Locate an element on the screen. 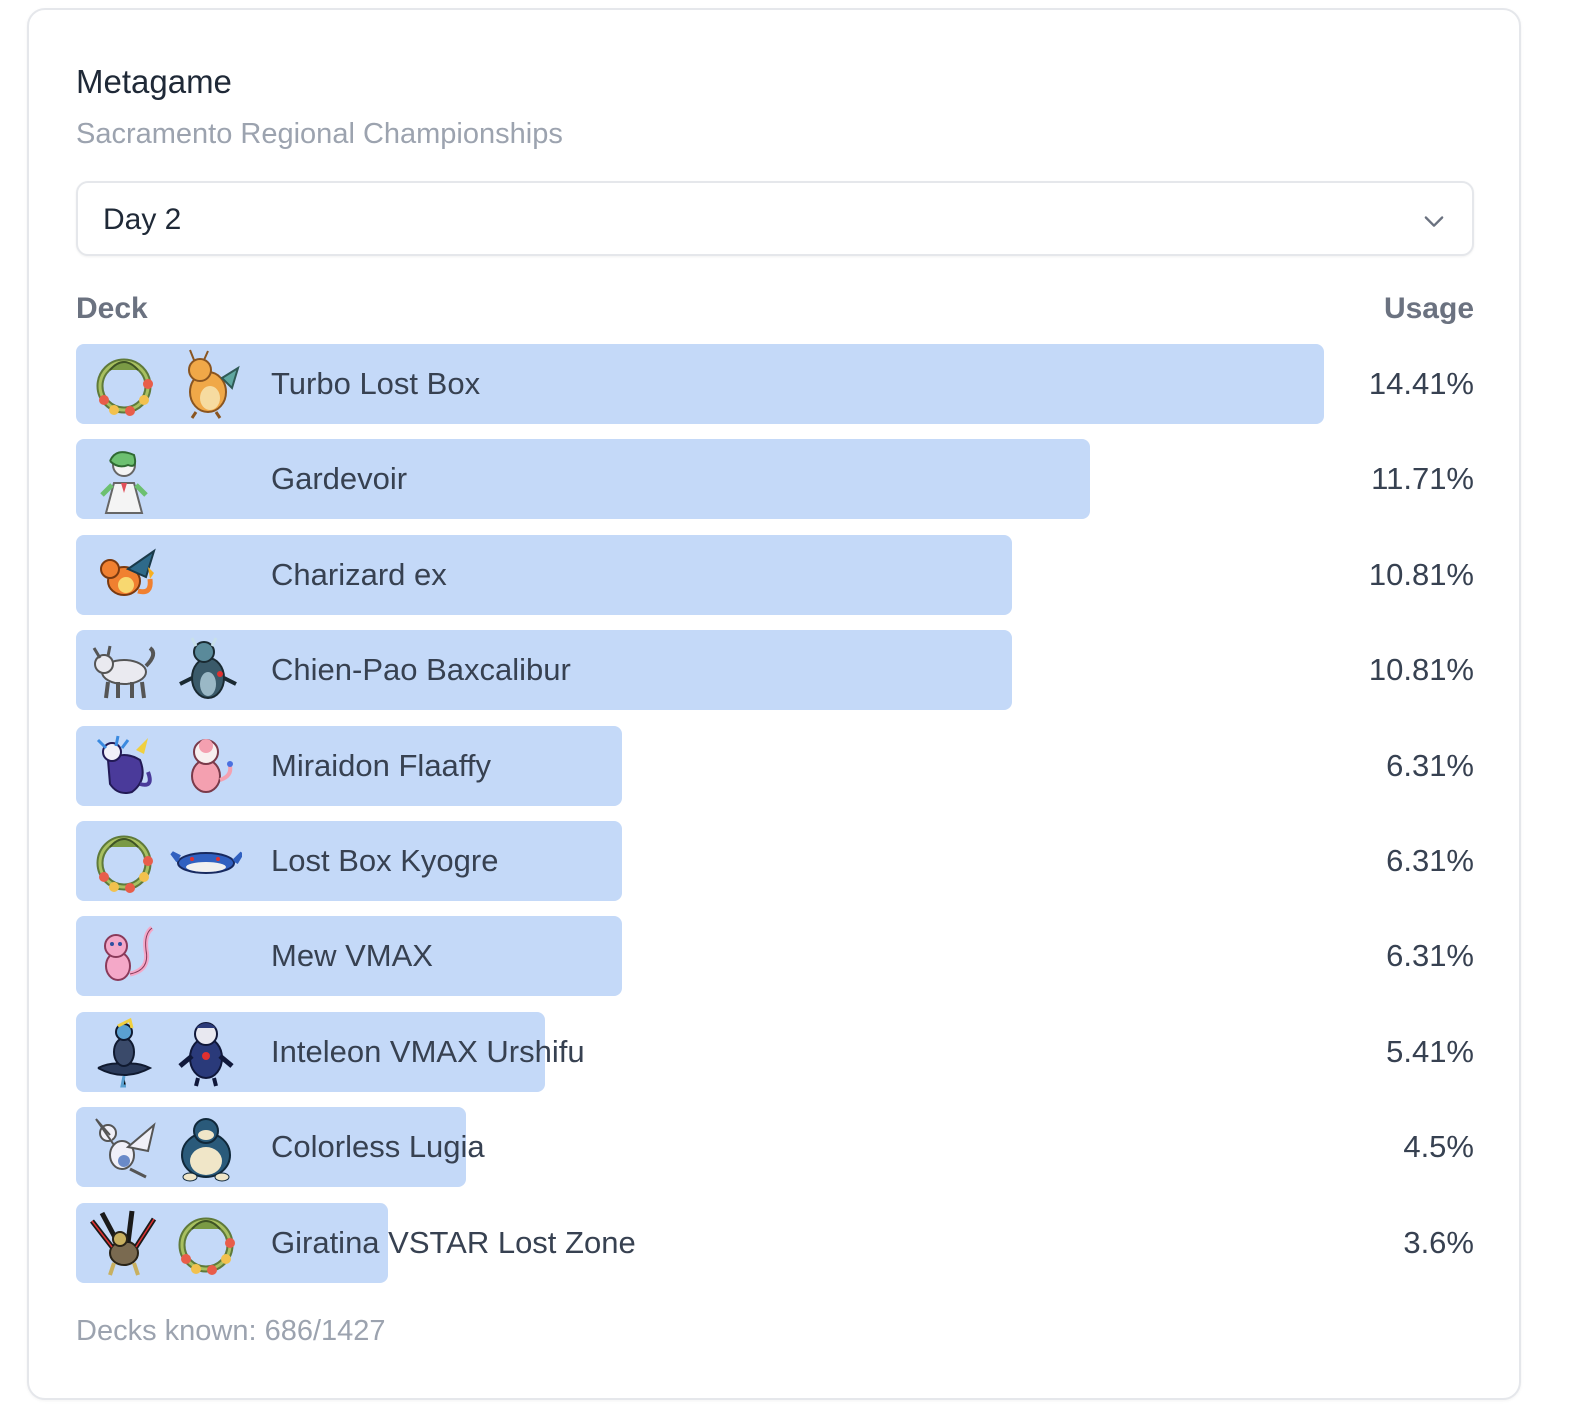 This screenshot has width=1578, height=1420. deck-row: Chien-Pao Baxcalibur 10.81% is located at coordinates (775, 670).